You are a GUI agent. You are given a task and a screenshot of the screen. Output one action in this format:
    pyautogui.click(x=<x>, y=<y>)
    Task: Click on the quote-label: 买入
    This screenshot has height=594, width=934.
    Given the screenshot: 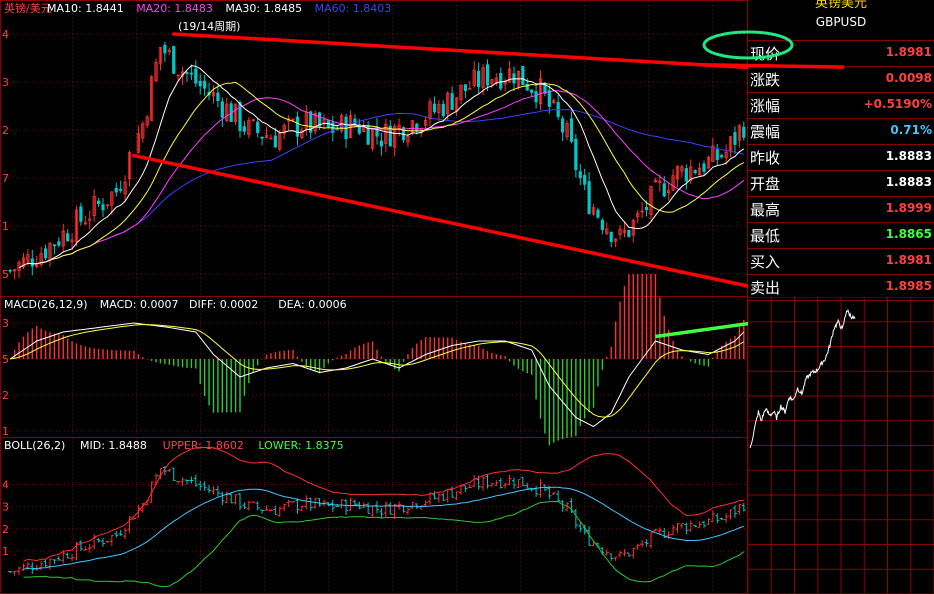 What is the action you would take?
    pyautogui.click(x=765, y=262)
    